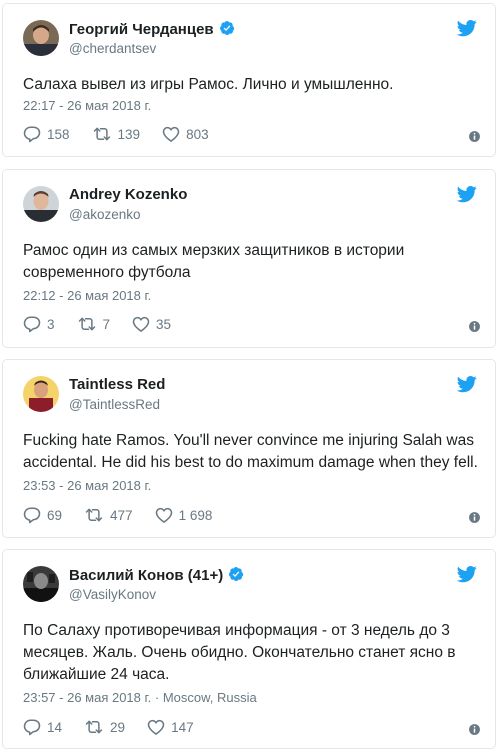 The width and height of the screenshot is (500, 752). I want to click on display-name: Taintless Red, so click(117, 384).